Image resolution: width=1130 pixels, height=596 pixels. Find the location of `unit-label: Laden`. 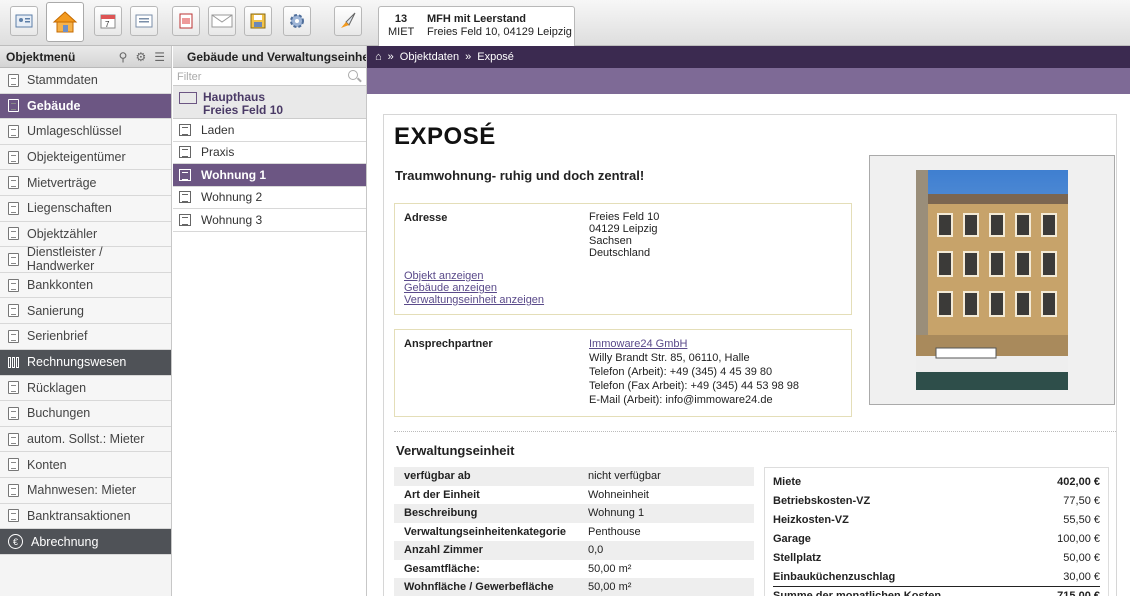

unit-label: Laden is located at coordinates (218, 129).